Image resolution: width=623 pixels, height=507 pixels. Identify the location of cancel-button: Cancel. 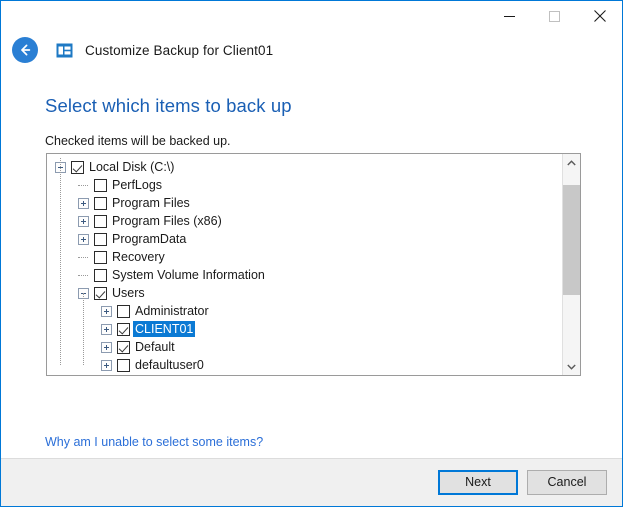
(567, 482).